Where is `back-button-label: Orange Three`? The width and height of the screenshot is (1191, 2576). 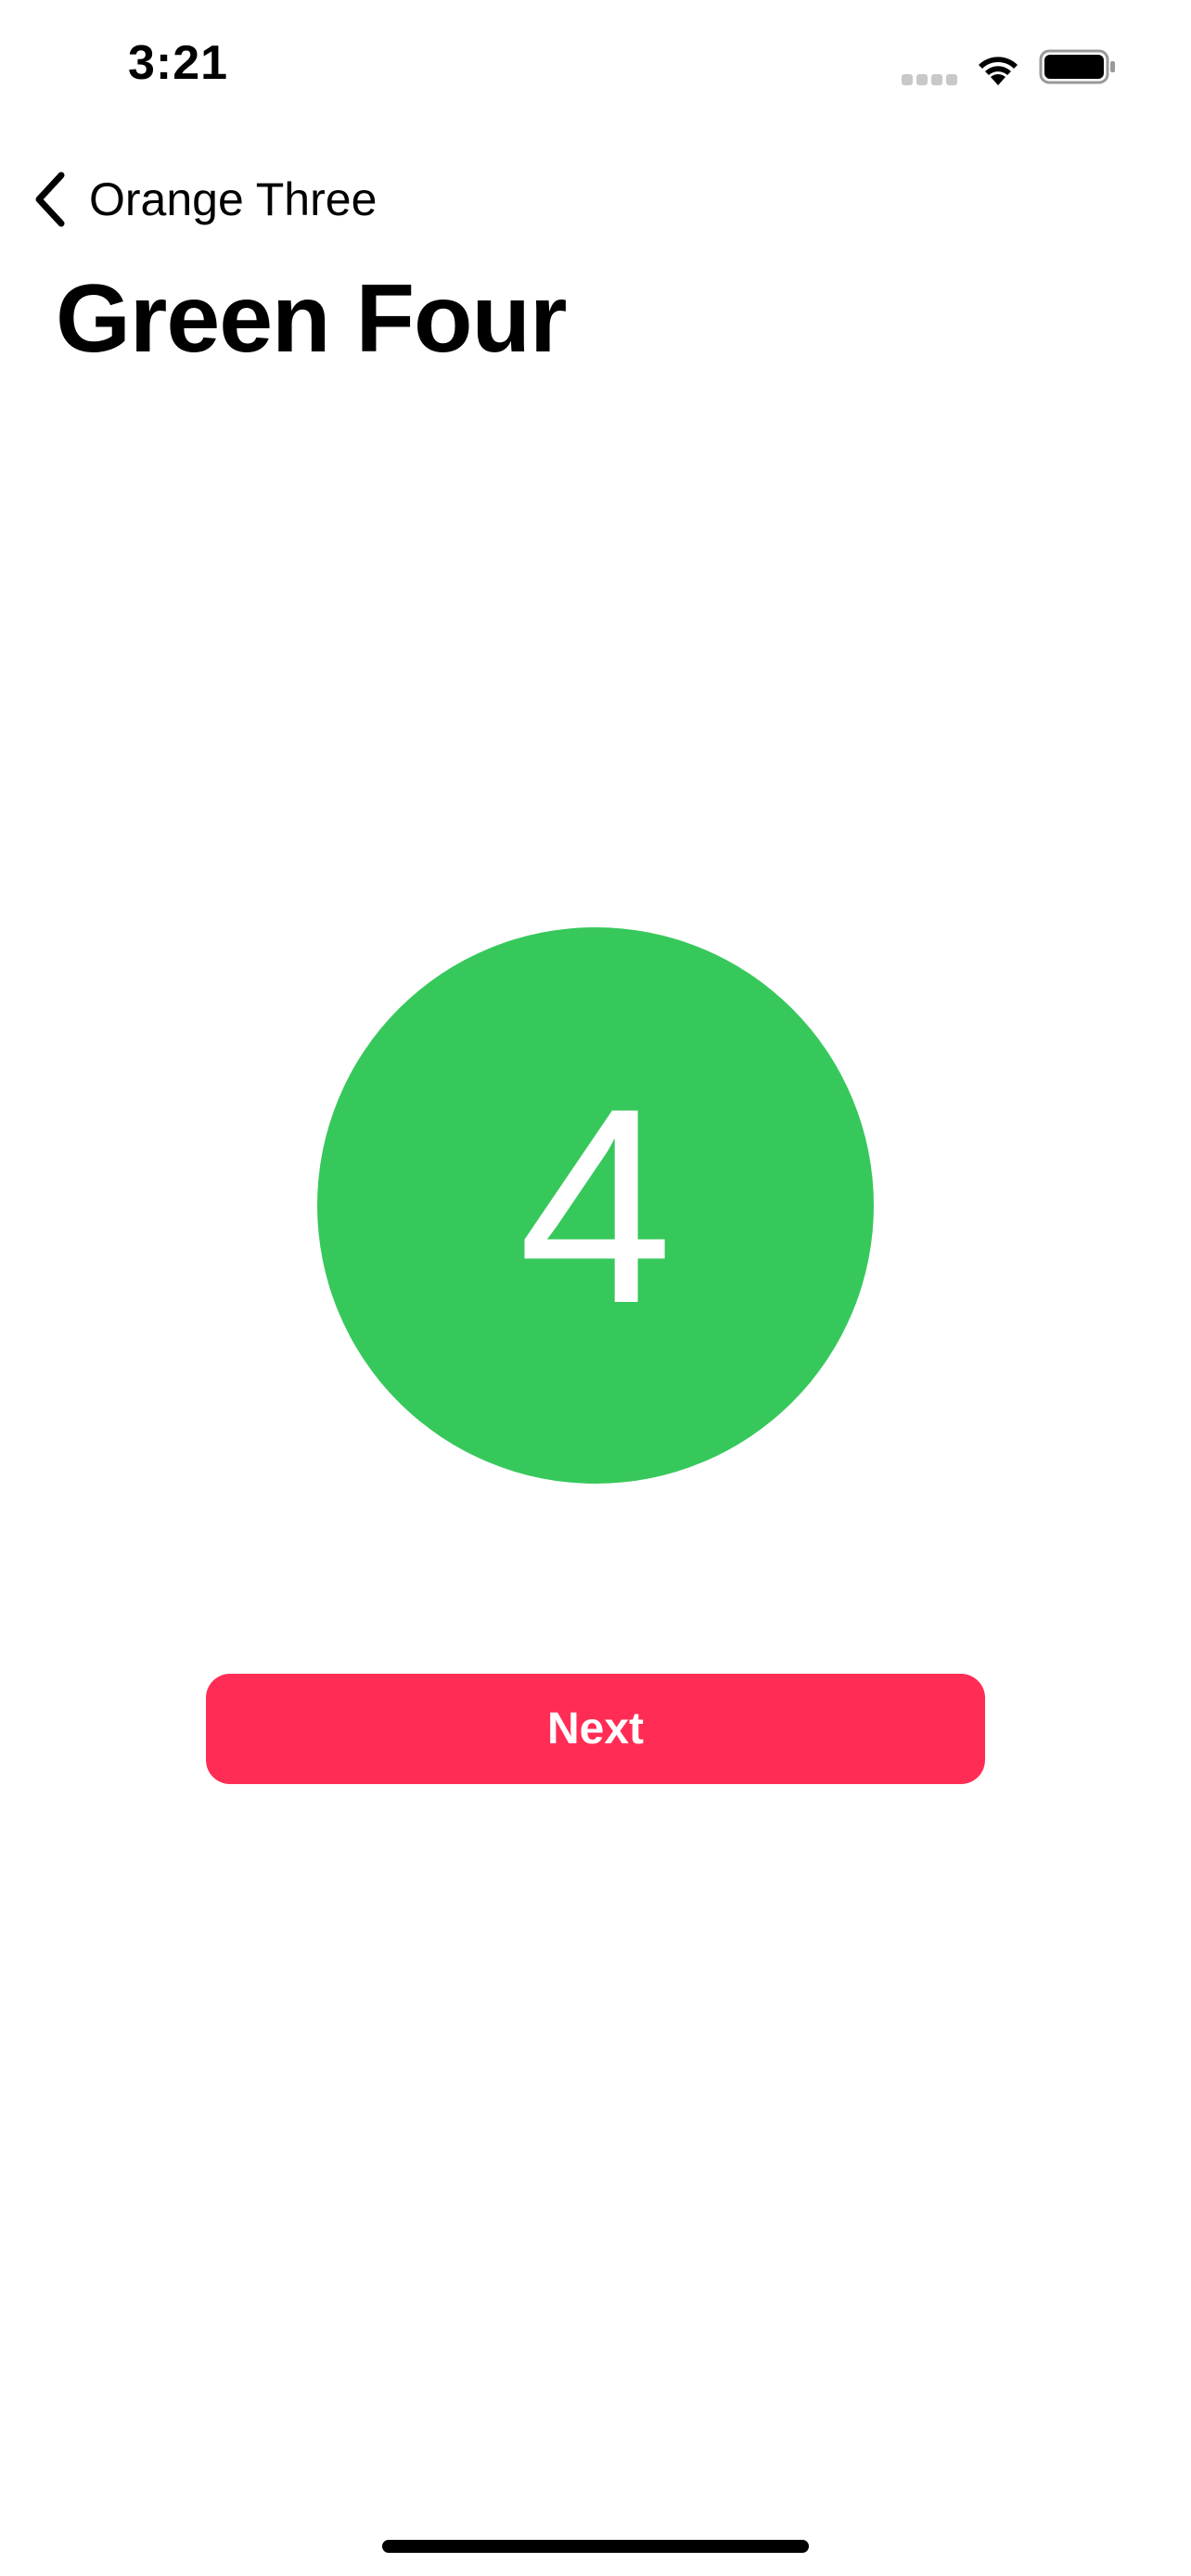 back-button-label: Orange Three is located at coordinates (233, 199).